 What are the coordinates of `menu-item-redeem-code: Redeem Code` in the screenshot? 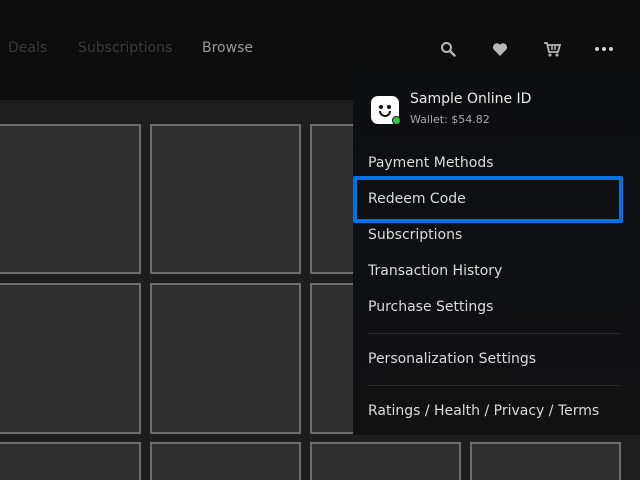 It's located at (417, 199).